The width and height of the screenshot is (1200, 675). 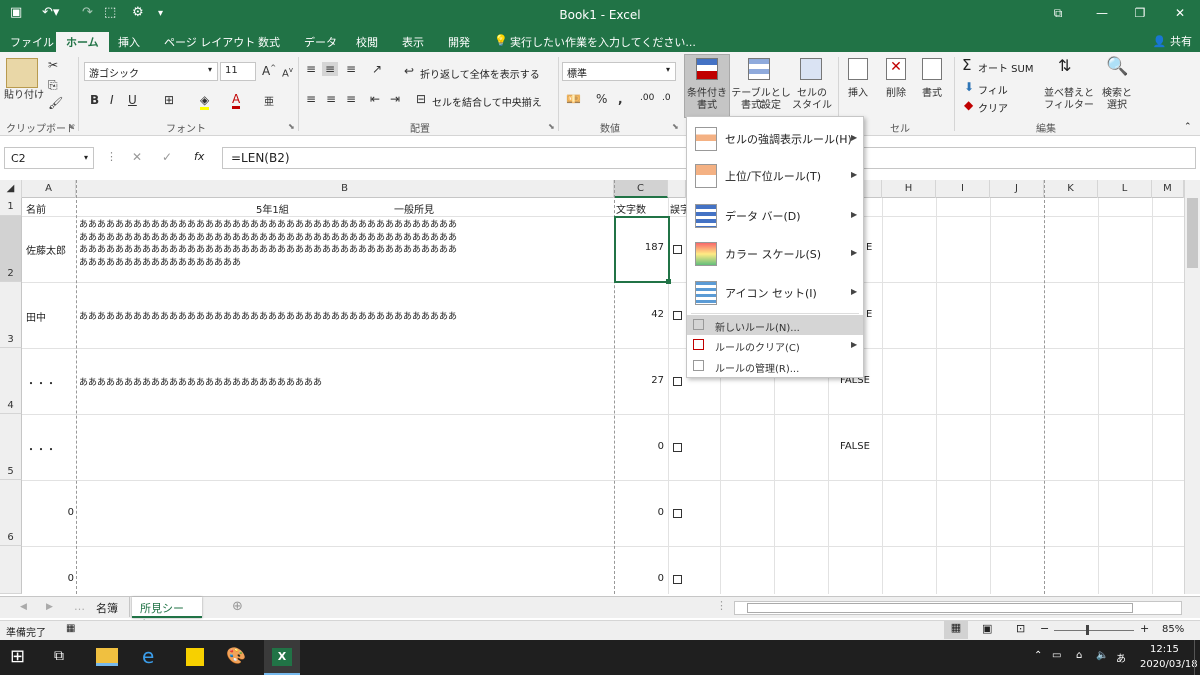 What do you see at coordinates (1069, 94) in the screenshot?
I see `sort-filter-label-1: 並べ替えと` at bounding box center [1069, 94].